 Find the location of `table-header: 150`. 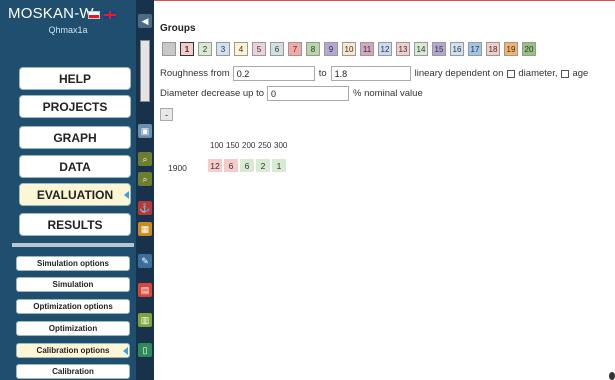

table-header: 150 is located at coordinates (233, 145).